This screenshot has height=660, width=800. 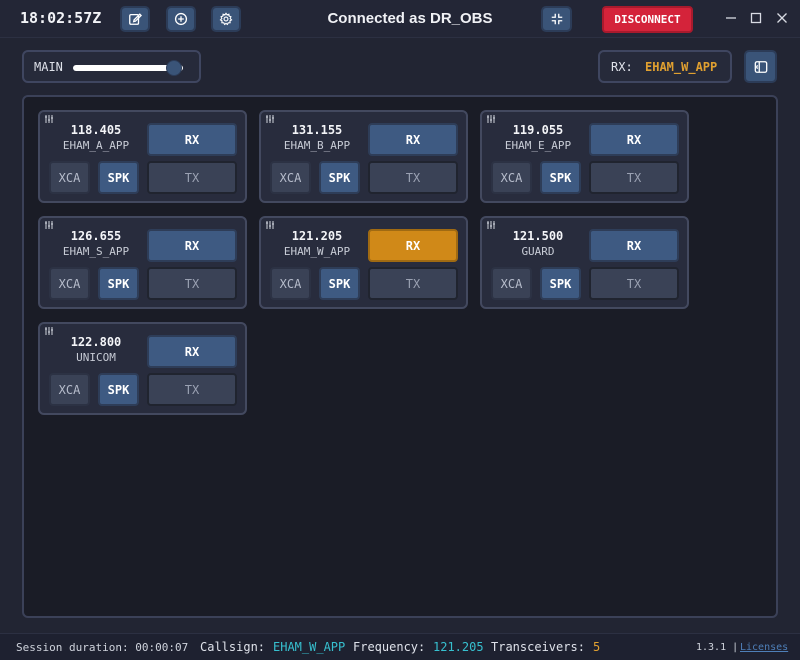 I want to click on close-icon, so click(x=782, y=18).